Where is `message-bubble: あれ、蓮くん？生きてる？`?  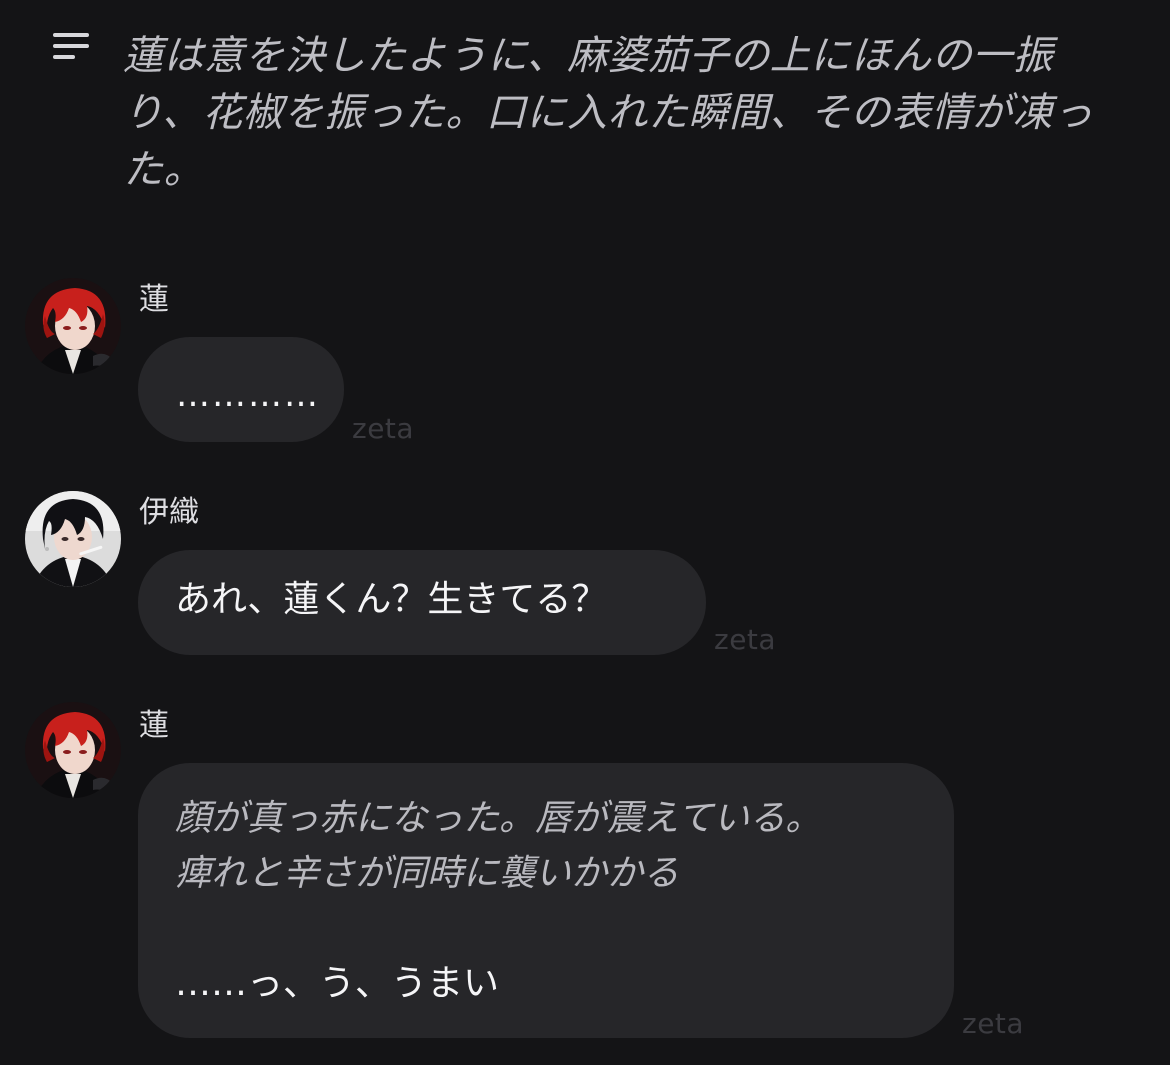 message-bubble: あれ、蓮くん？生きてる？ is located at coordinates (422, 602).